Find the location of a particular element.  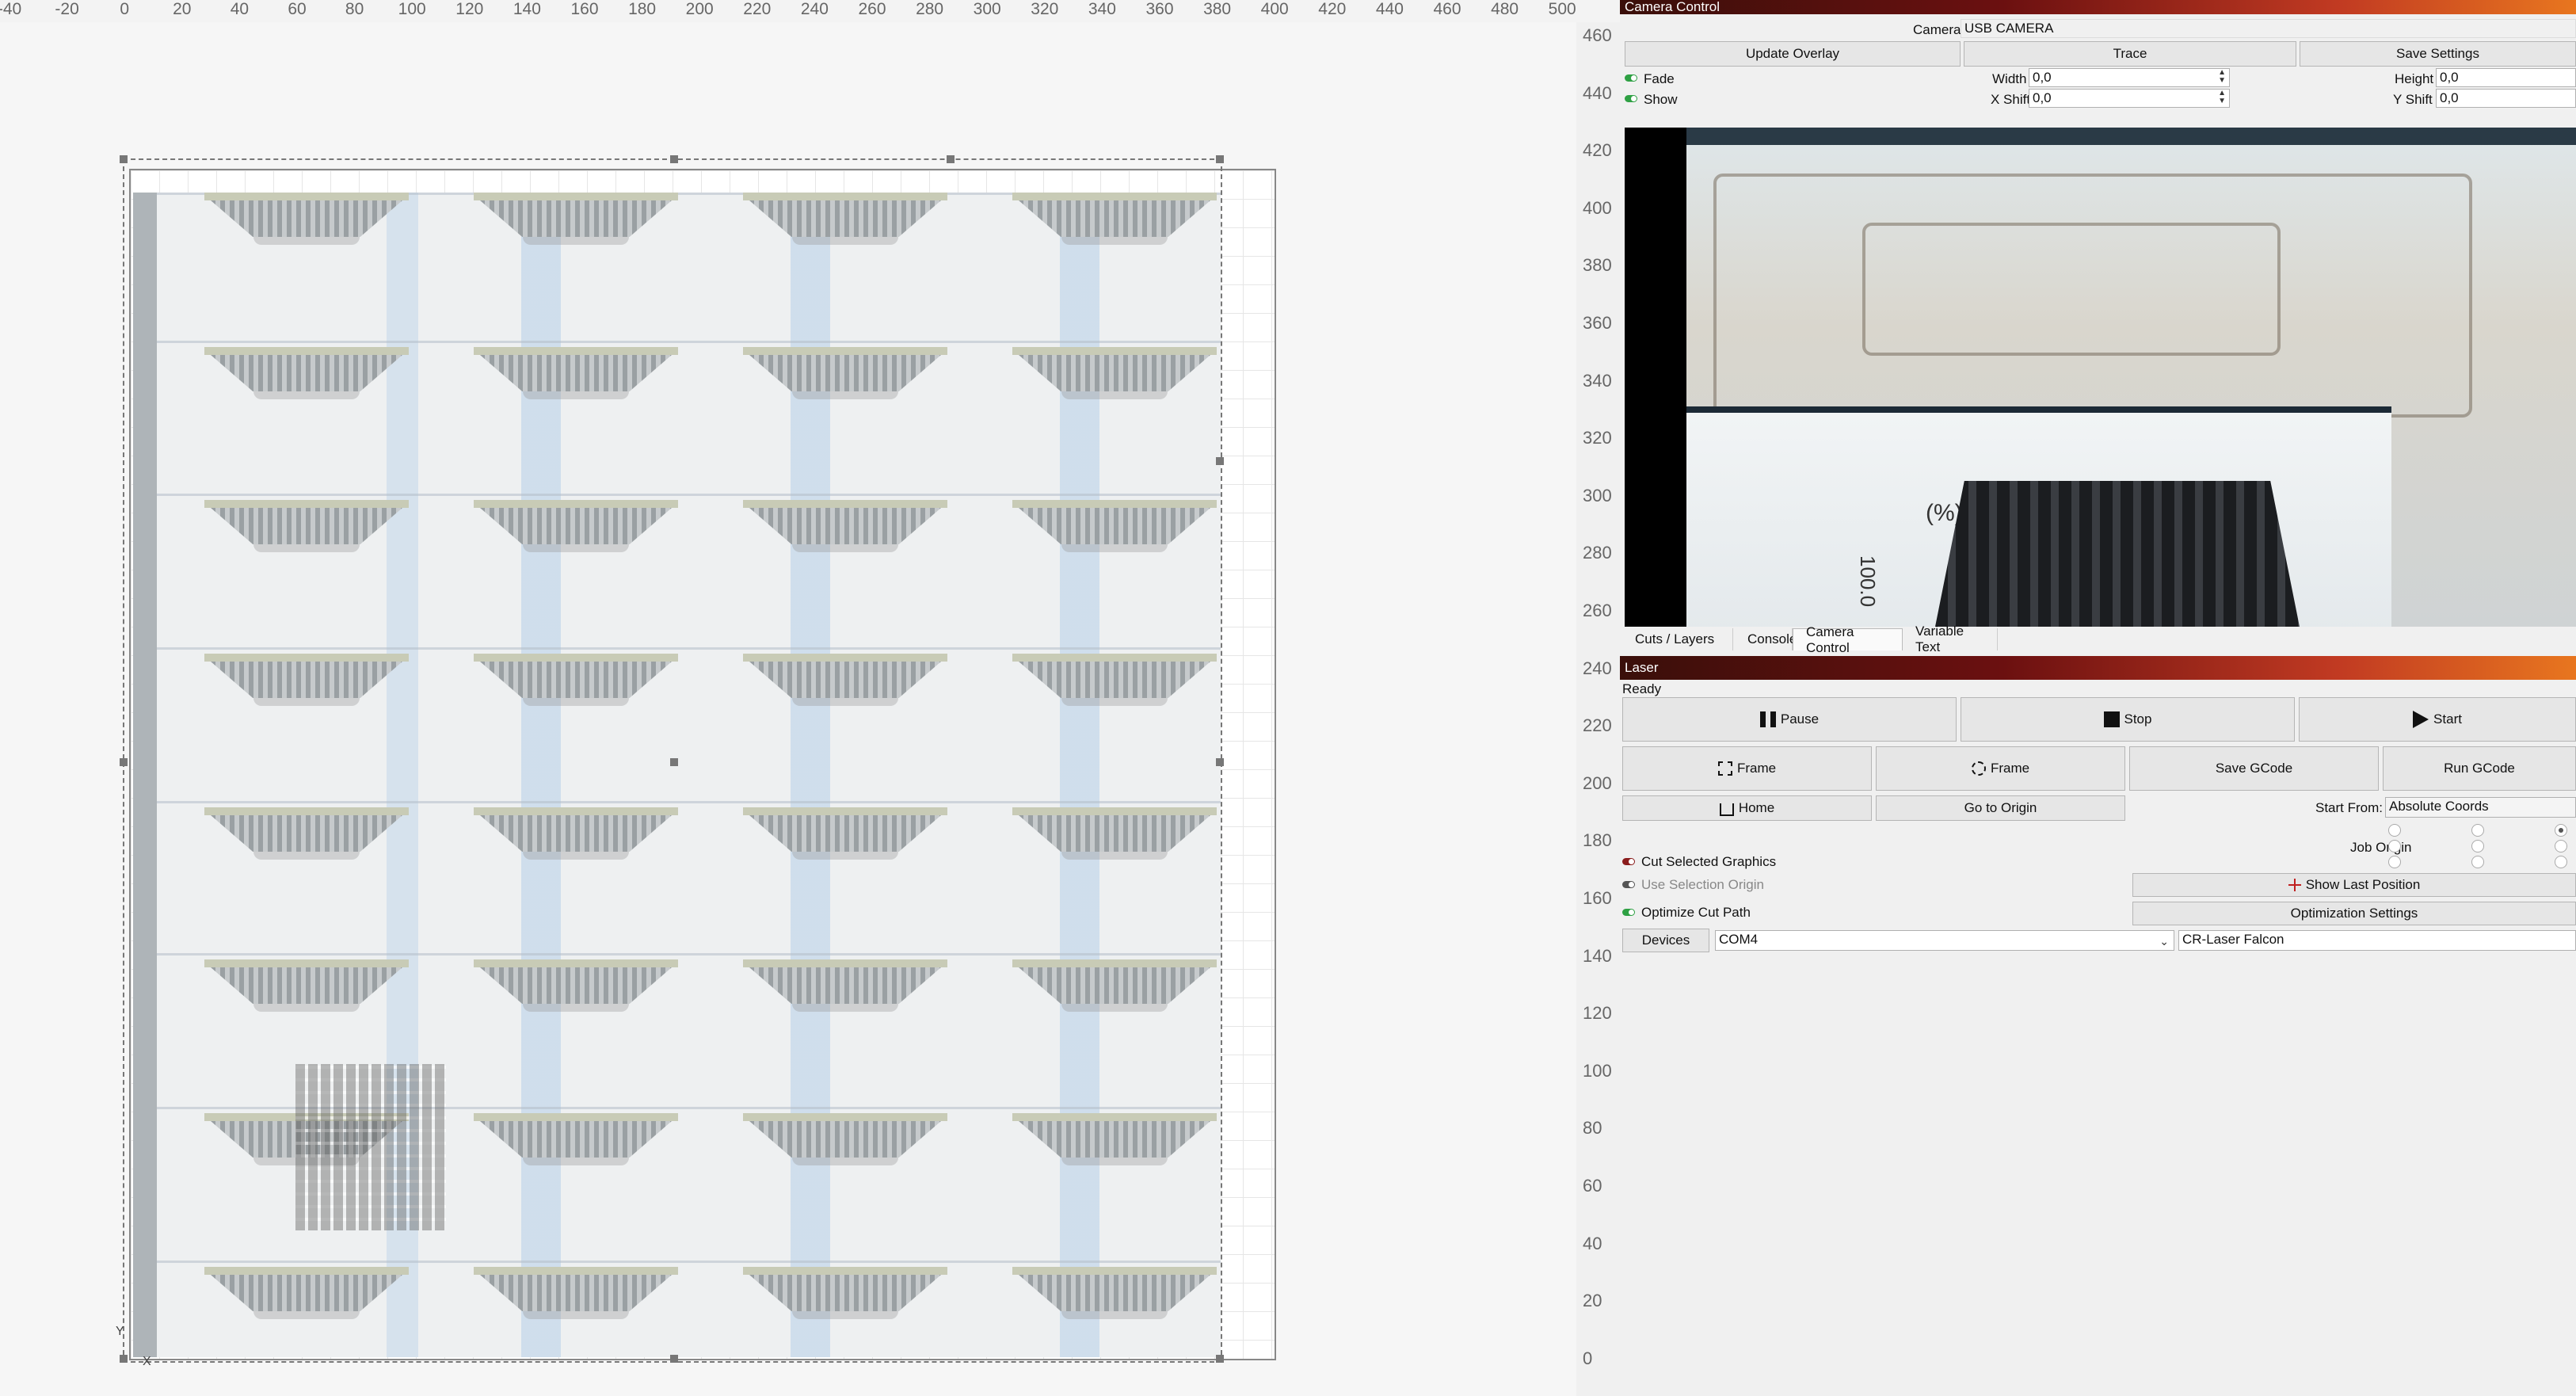

start-from-select: Absolute Coords is located at coordinates (2480, 807).